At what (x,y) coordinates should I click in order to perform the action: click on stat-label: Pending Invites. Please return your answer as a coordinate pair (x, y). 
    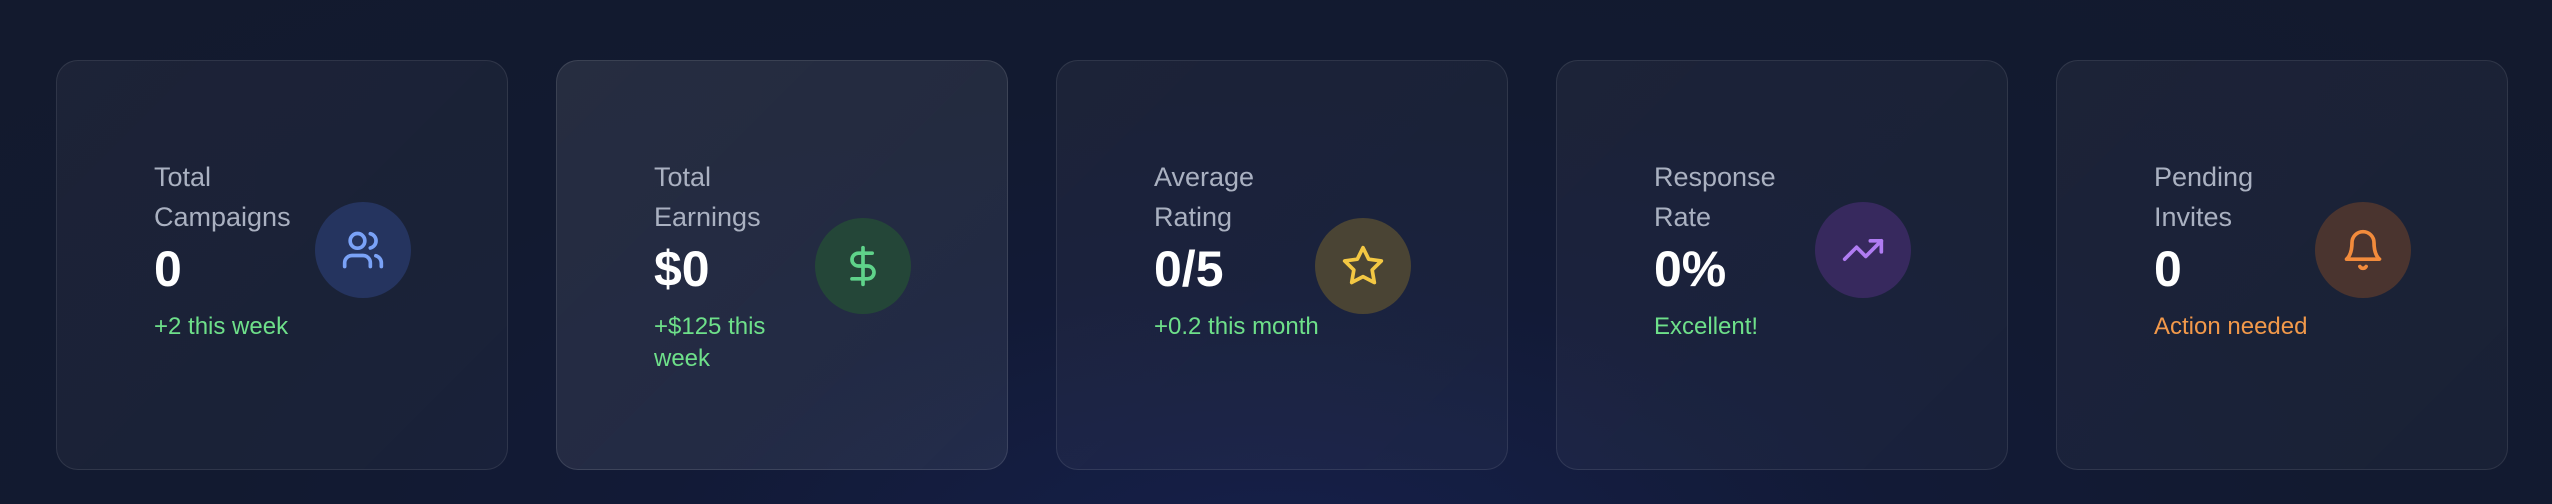
    Looking at the image, I should click on (2204, 197).